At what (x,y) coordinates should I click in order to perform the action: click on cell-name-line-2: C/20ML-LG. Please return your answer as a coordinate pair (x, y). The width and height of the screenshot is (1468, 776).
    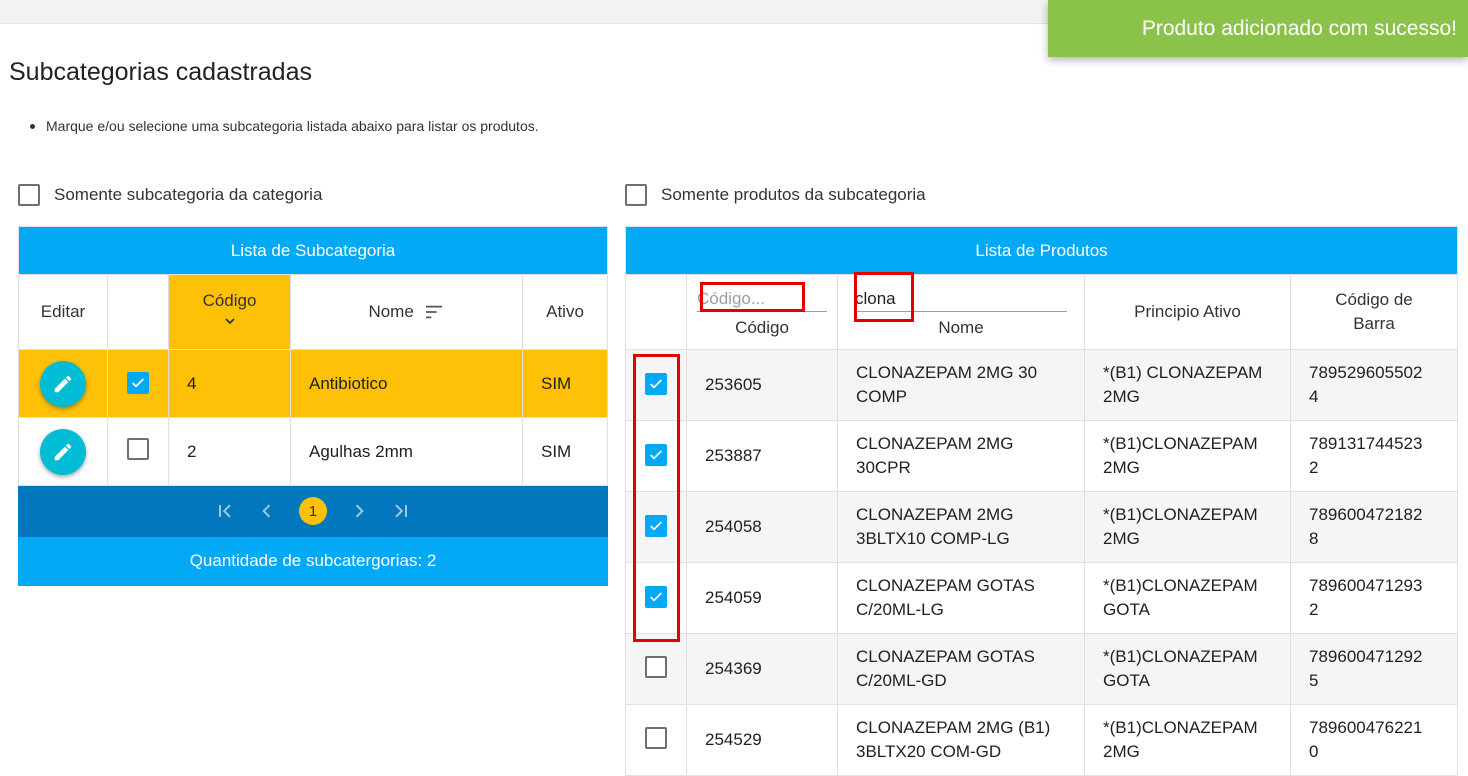
    Looking at the image, I should click on (900, 609).